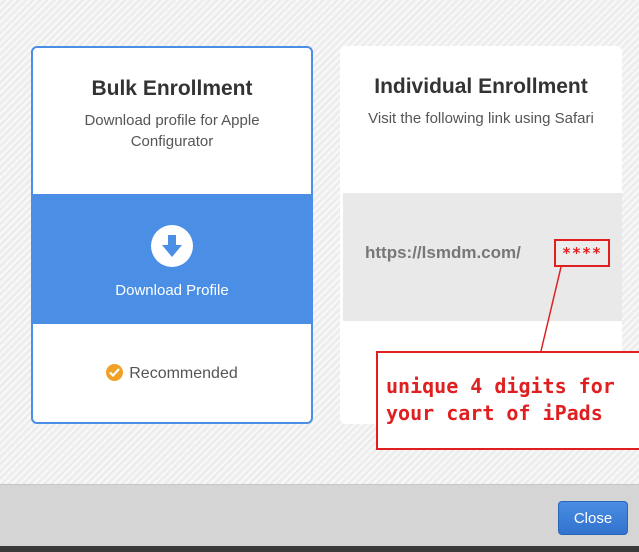 This screenshot has width=639, height=552. What do you see at coordinates (319, 515) in the screenshot?
I see `modal-footer: Close` at bounding box center [319, 515].